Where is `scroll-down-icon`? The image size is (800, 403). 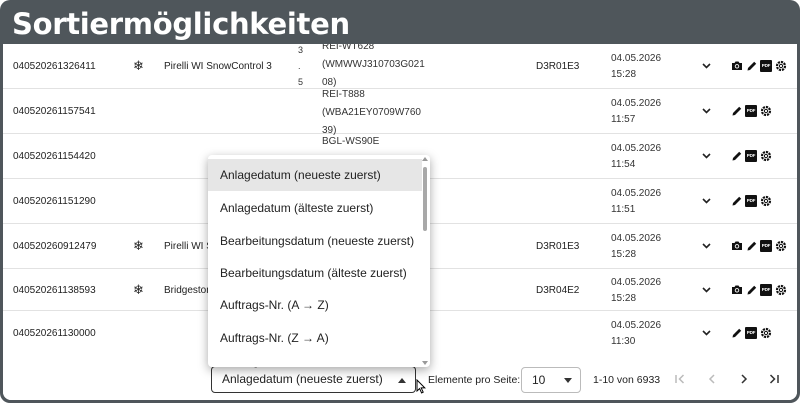 scroll-down-icon is located at coordinates (425, 363).